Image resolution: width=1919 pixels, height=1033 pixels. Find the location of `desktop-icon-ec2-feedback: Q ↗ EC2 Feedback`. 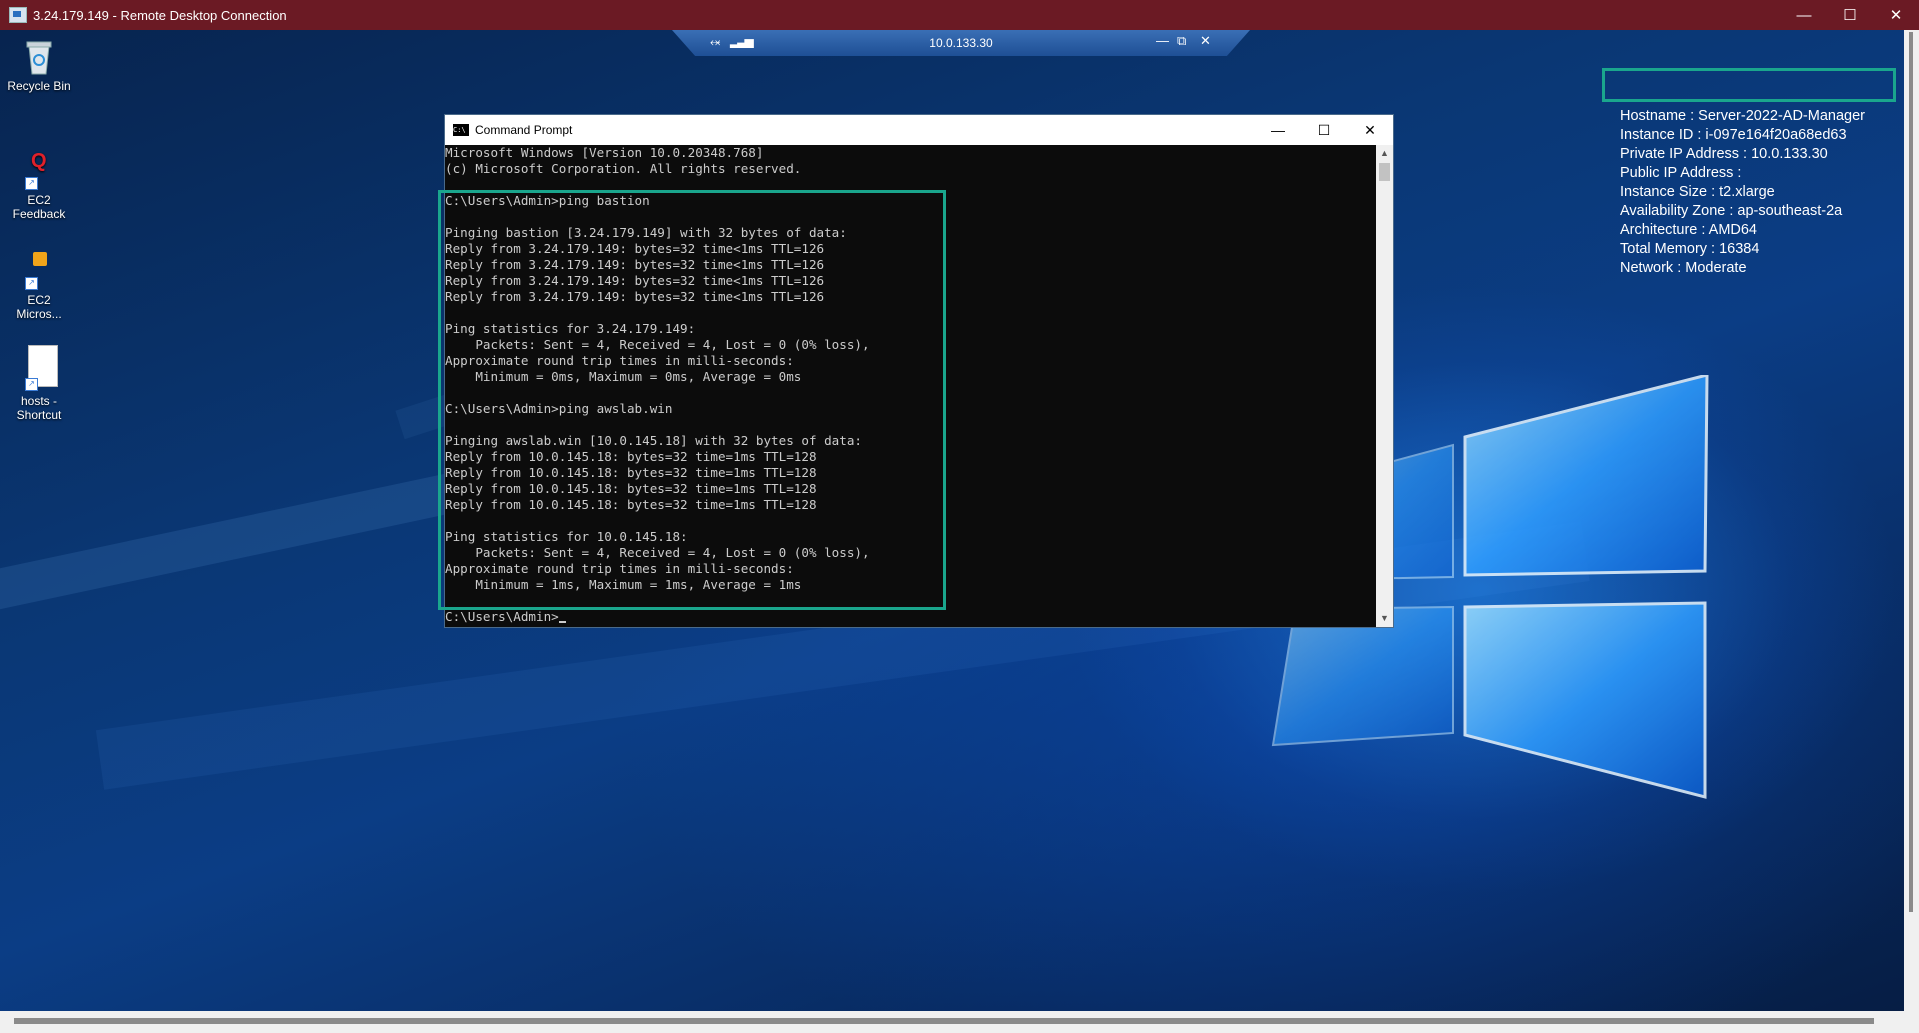

desktop-icon-ec2-feedback: Q ↗ EC2 Feedback is located at coordinates (39, 185).